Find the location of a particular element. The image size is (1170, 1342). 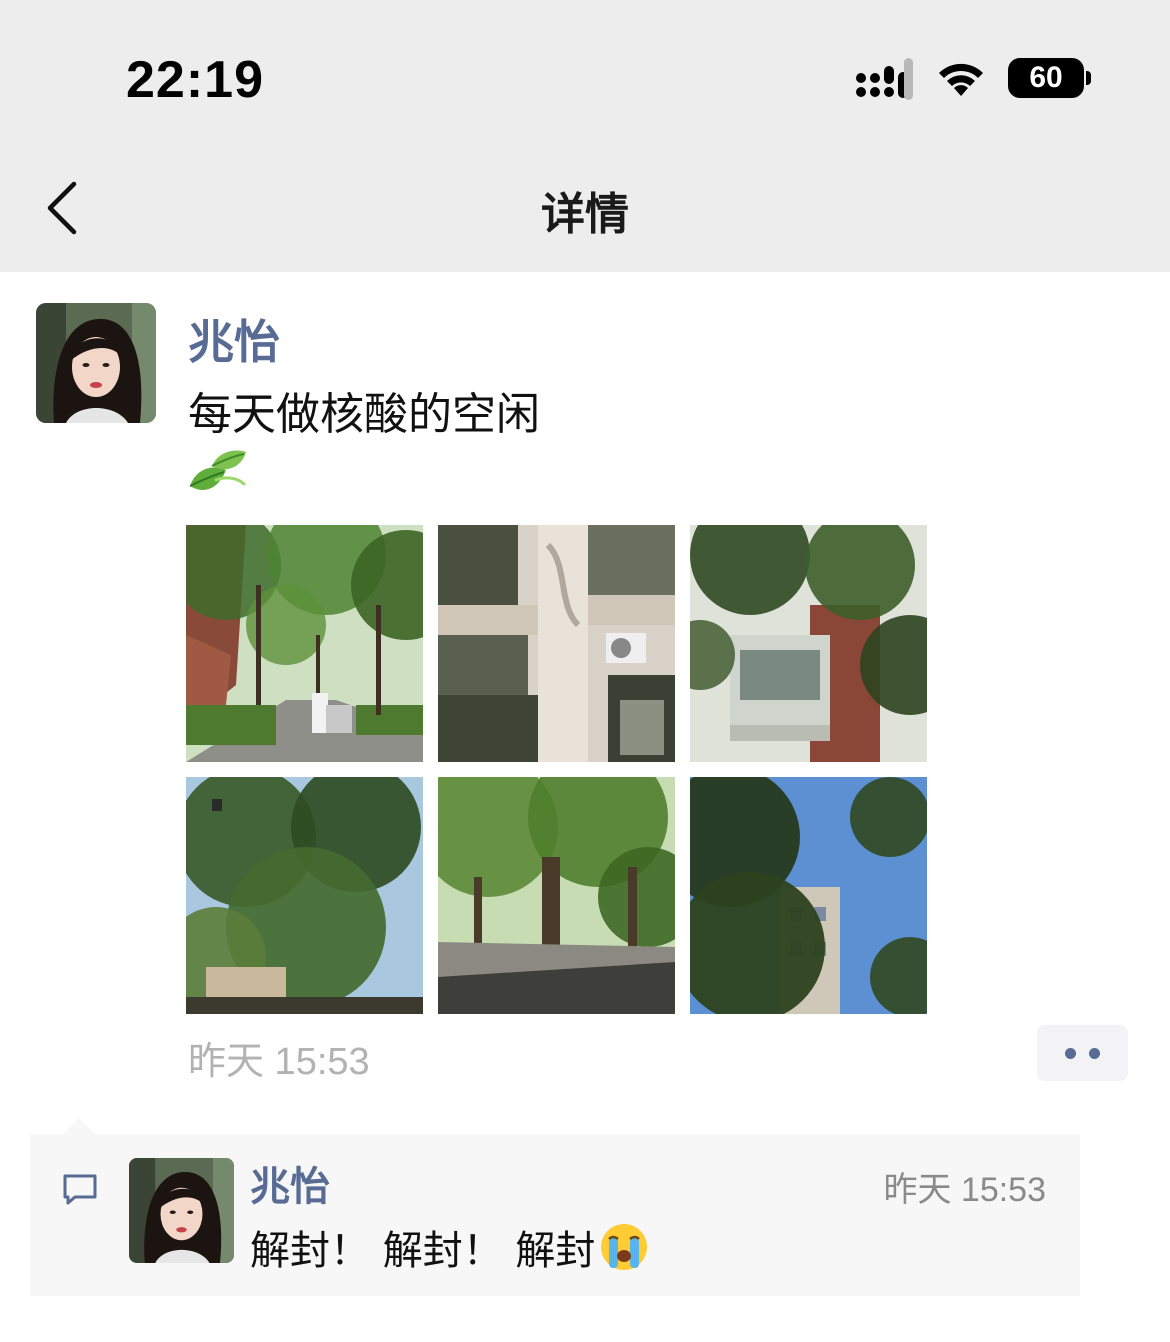

signal-icon is located at coordinates (884, 79).